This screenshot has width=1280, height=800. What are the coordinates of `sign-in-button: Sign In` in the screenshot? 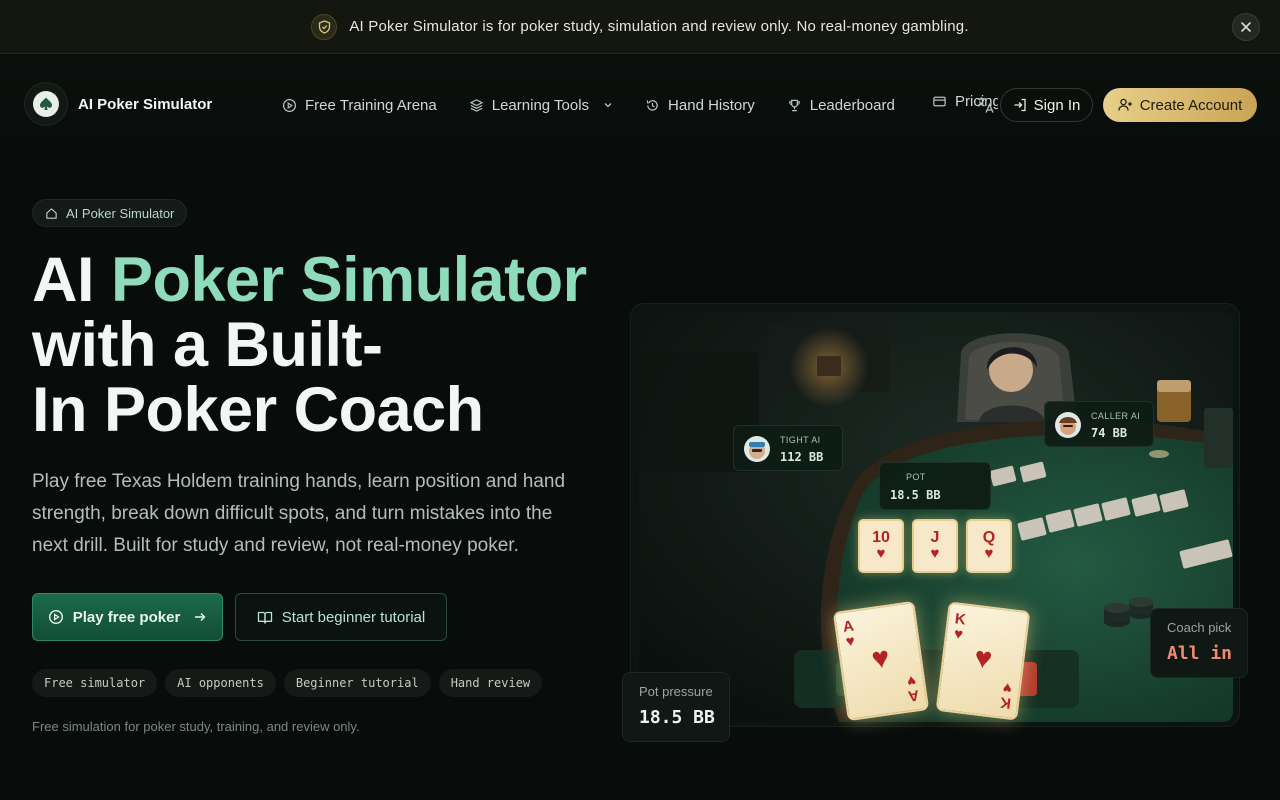 It's located at (1046, 105).